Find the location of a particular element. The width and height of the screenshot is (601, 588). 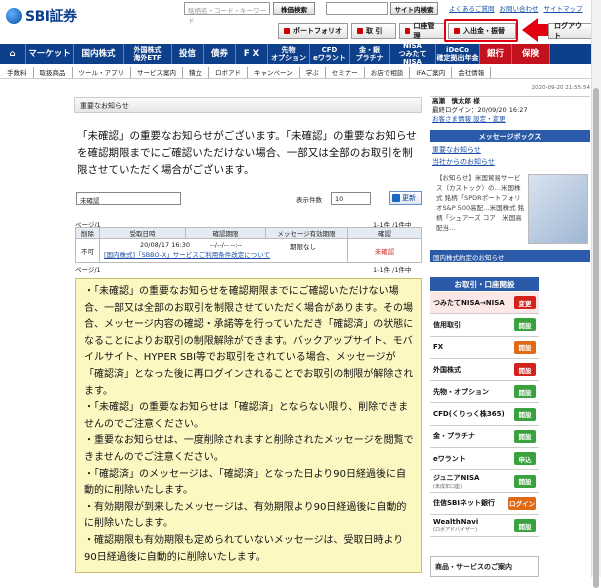

subnav-item: 取扱商品 is located at coordinates (56, 72).